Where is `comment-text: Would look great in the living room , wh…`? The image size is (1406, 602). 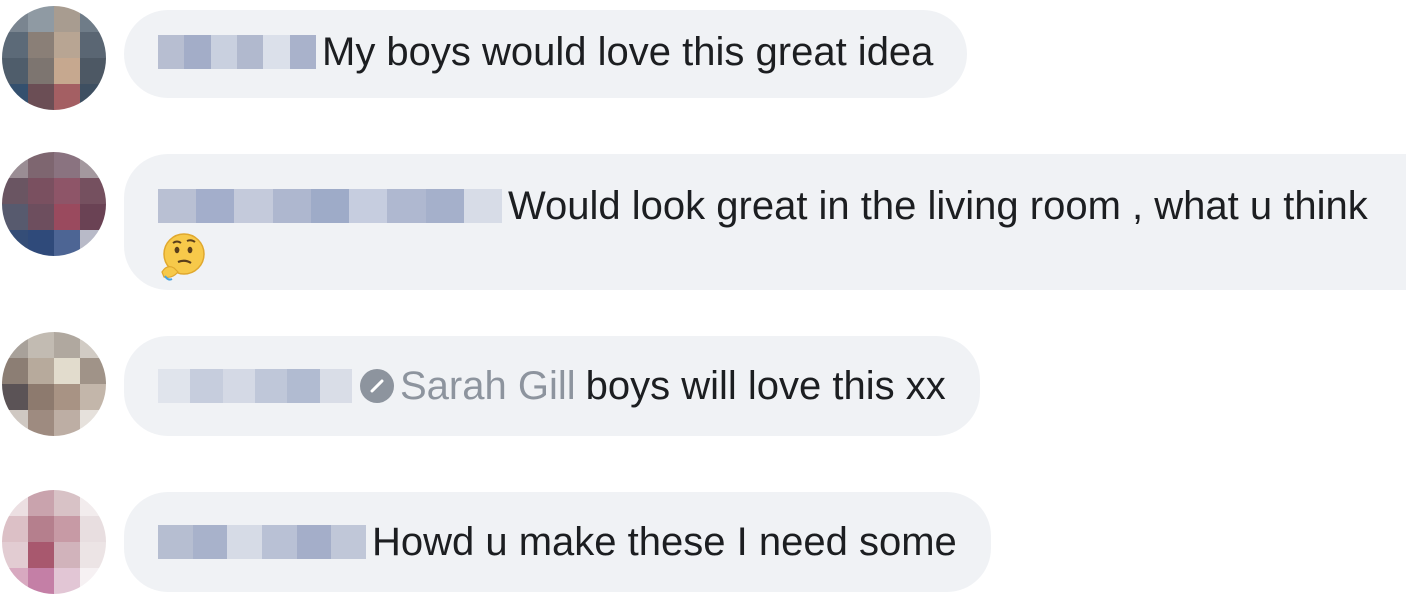 comment-text: Would look great in the living room , wh… is located at coordinates (938, 206).